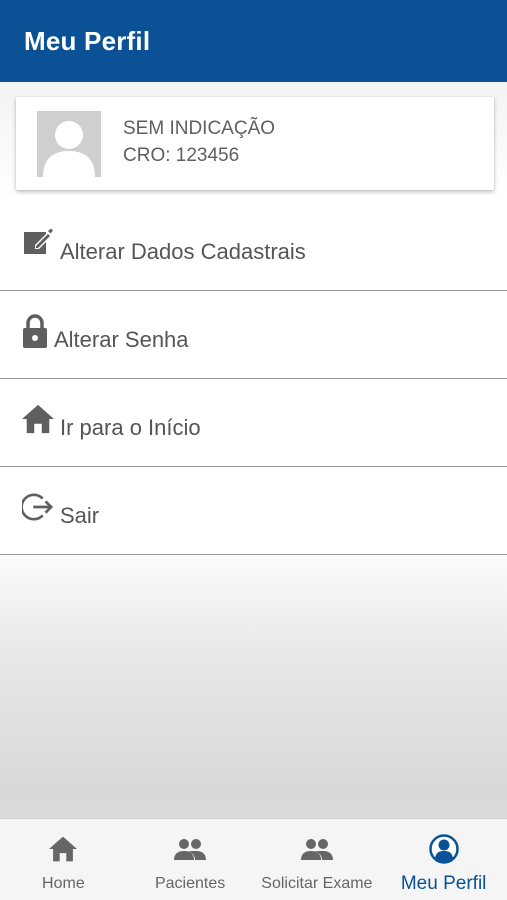  I want to click on profile-cro: CRO: 123456, so click(181, 155).